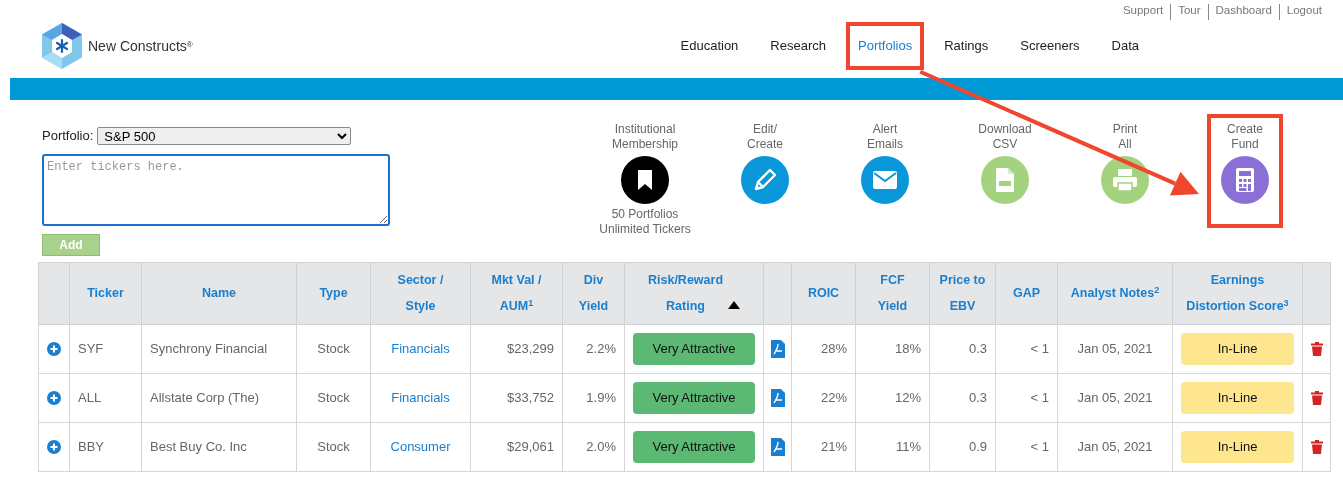 The width and height of the screenshot is (1343, 498). Describe the element at coordinates (1303, 12) in the screenshot. I see `header-link: Logout` at that location.